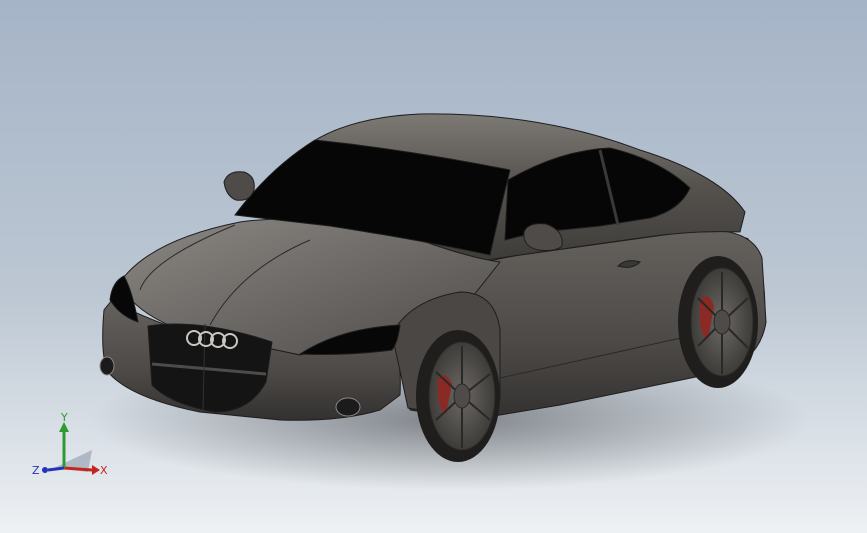  What do you see at coordinates (78, 469) in the screenshot?
I see `x-axis-line` at bounding box center [78, 469].